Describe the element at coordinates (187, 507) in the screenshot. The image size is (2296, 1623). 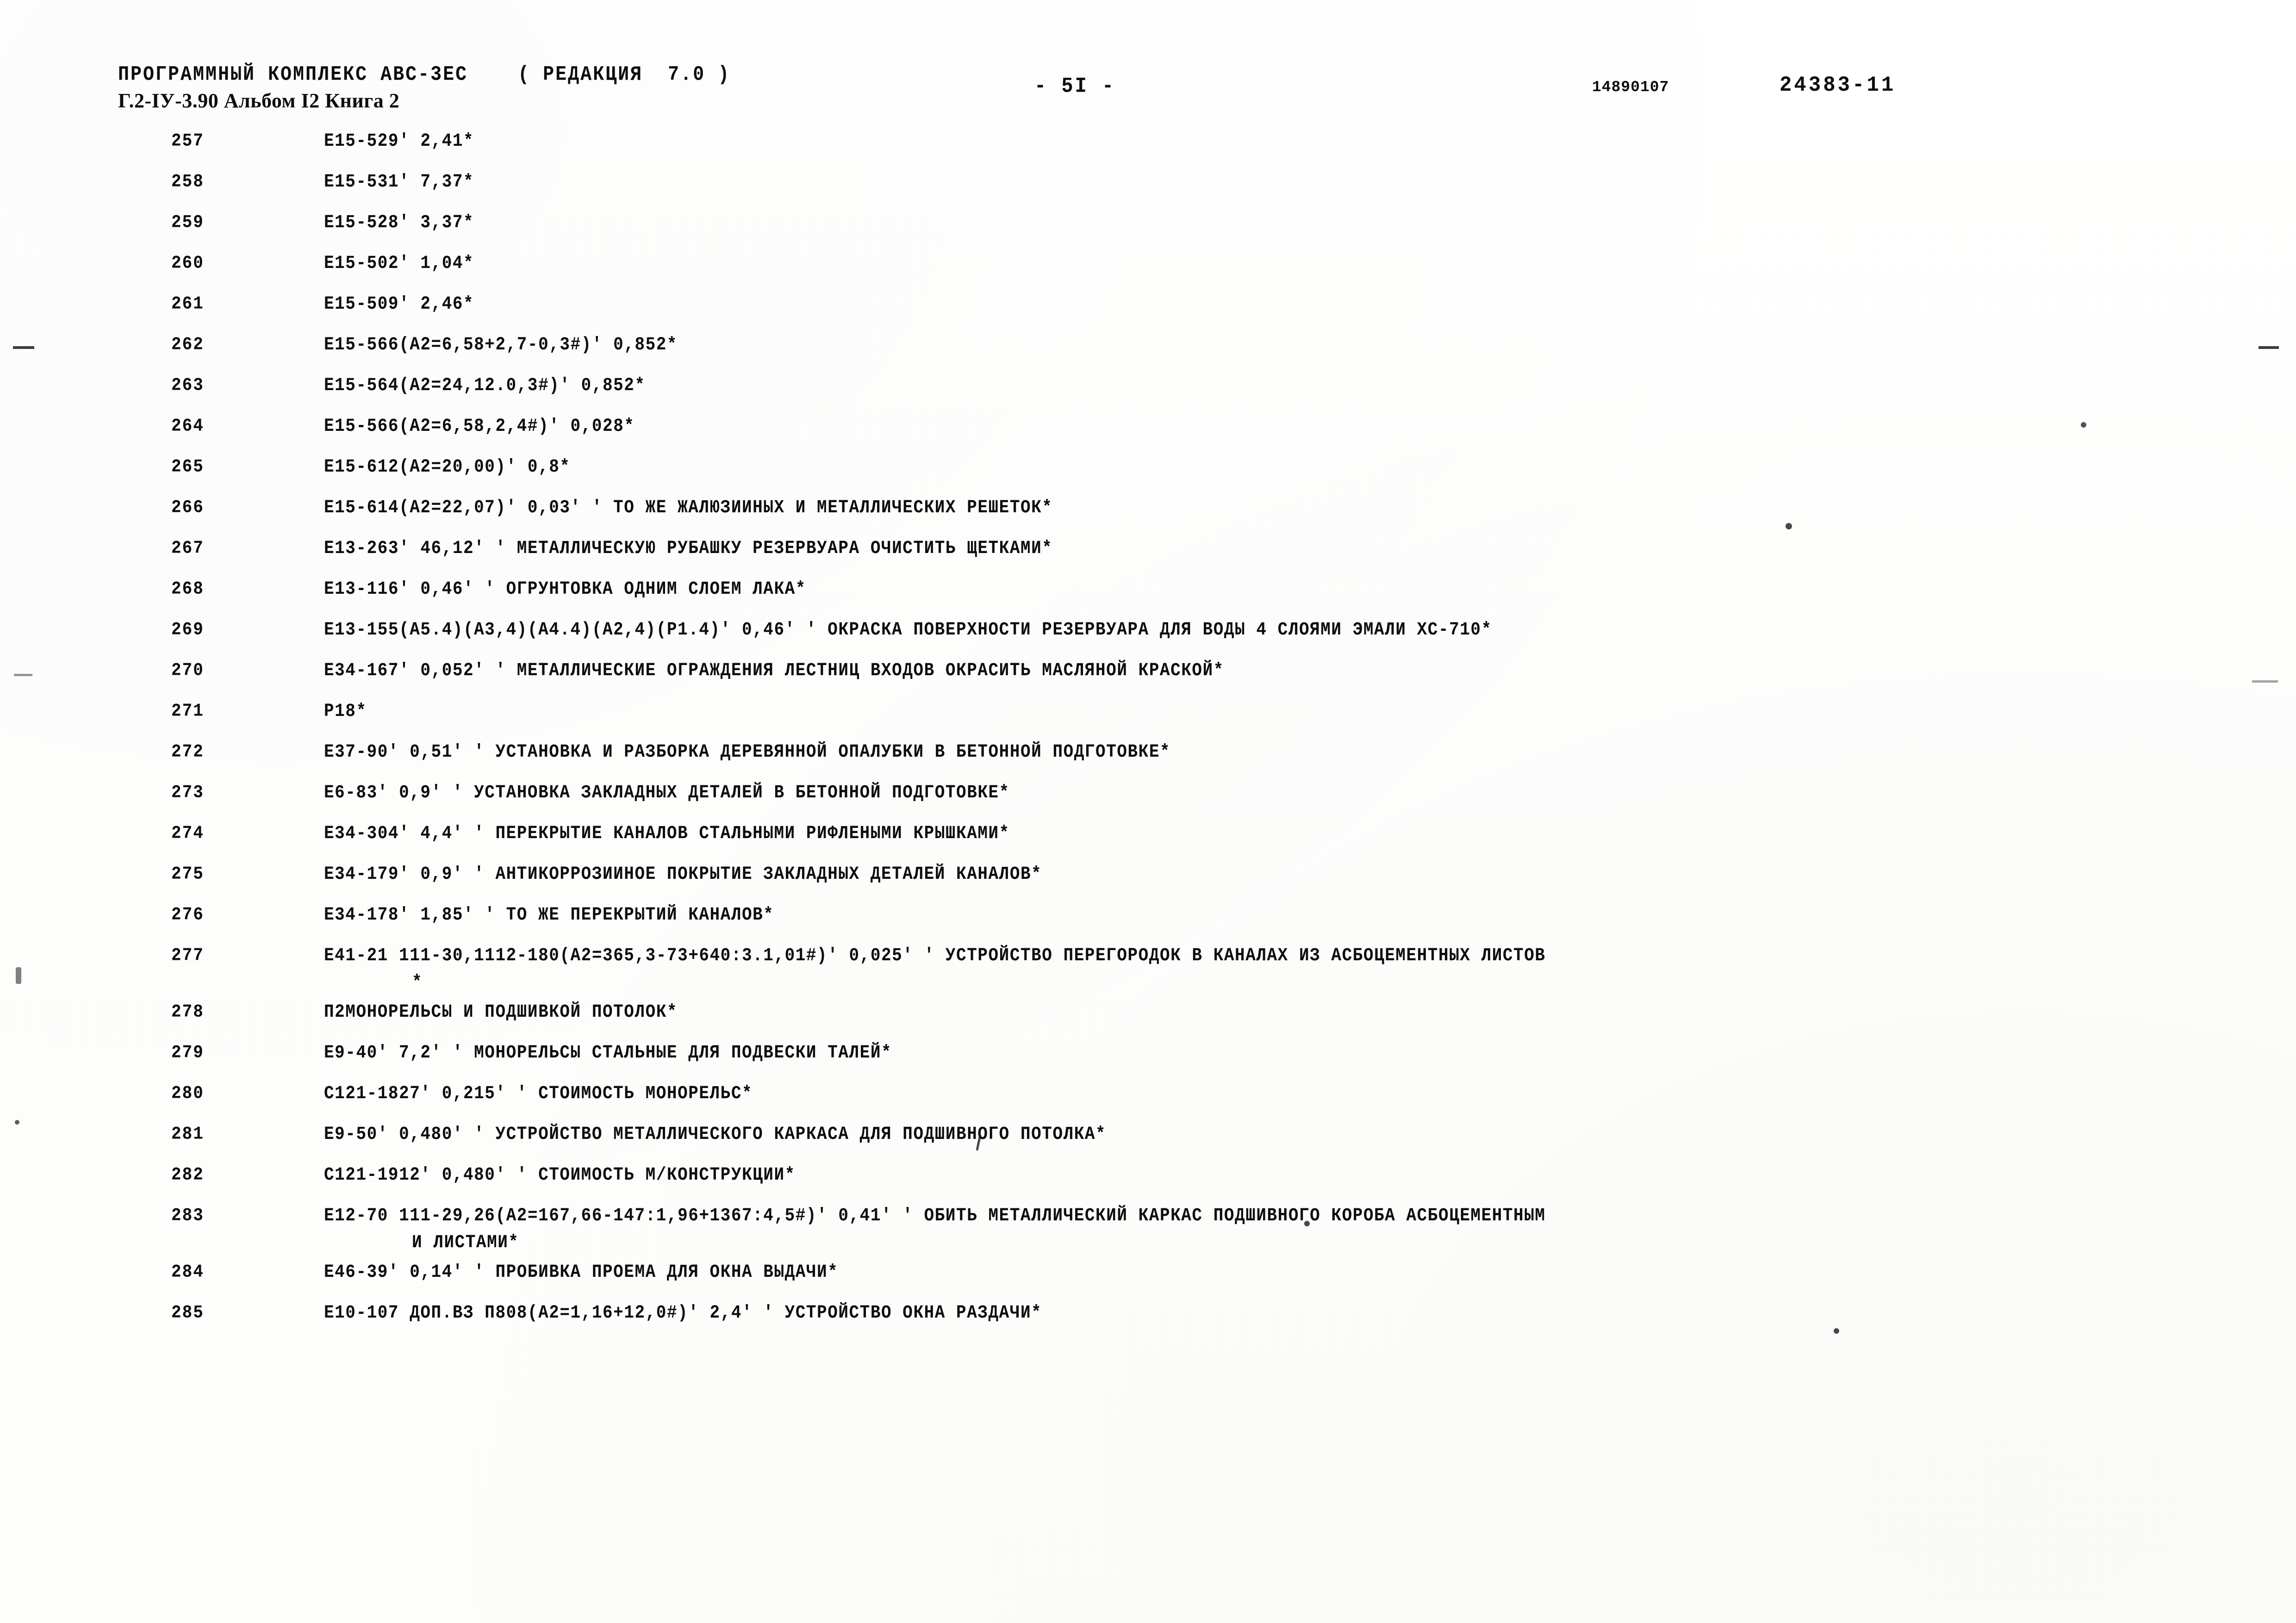
I see `row-number: 266` at that location.